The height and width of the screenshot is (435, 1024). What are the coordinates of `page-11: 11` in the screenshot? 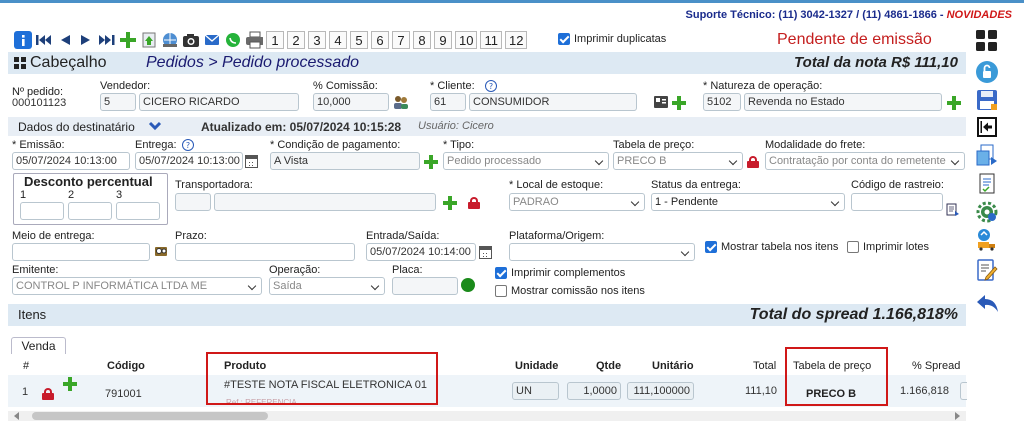 It's located at (491, 40).